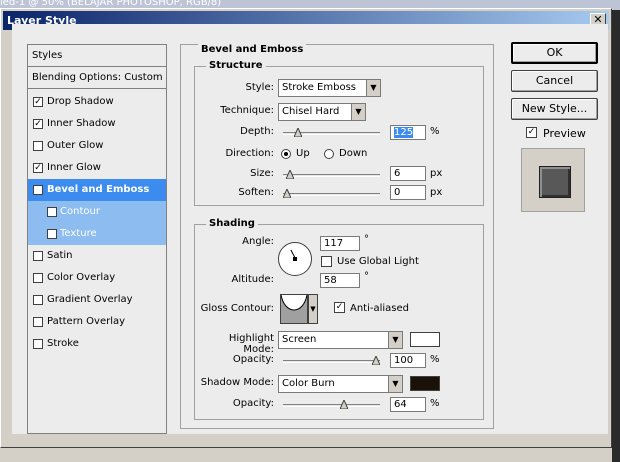  Describe the element at coordinates (311, 111) in the screenshot. I see `technique-value: Chisel Hard` at that location.